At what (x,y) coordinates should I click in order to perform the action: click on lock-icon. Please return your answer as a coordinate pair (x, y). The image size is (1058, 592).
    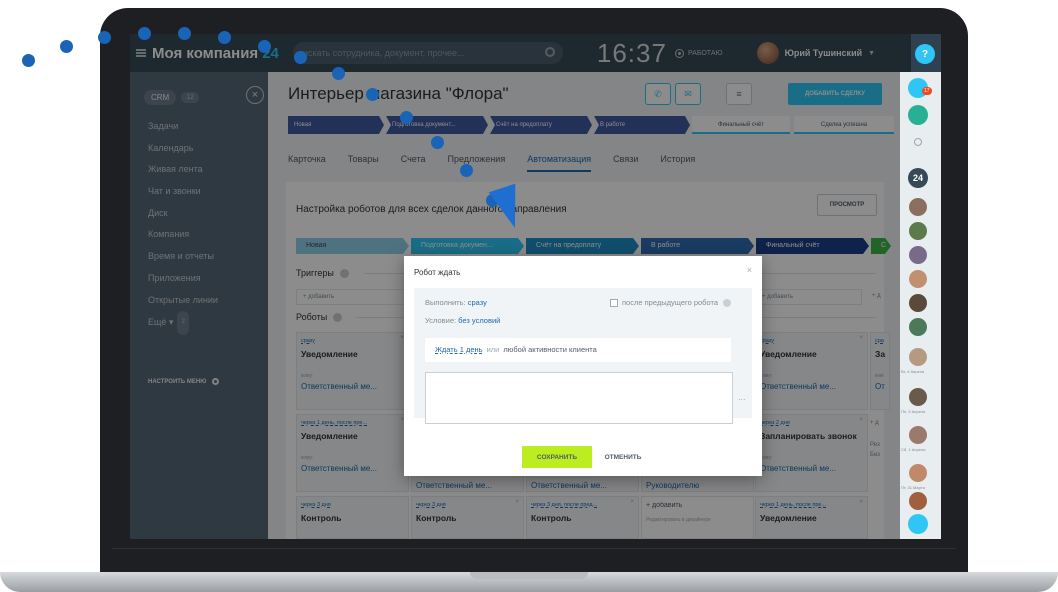
    Looking at the image, I should click on (918, 524).